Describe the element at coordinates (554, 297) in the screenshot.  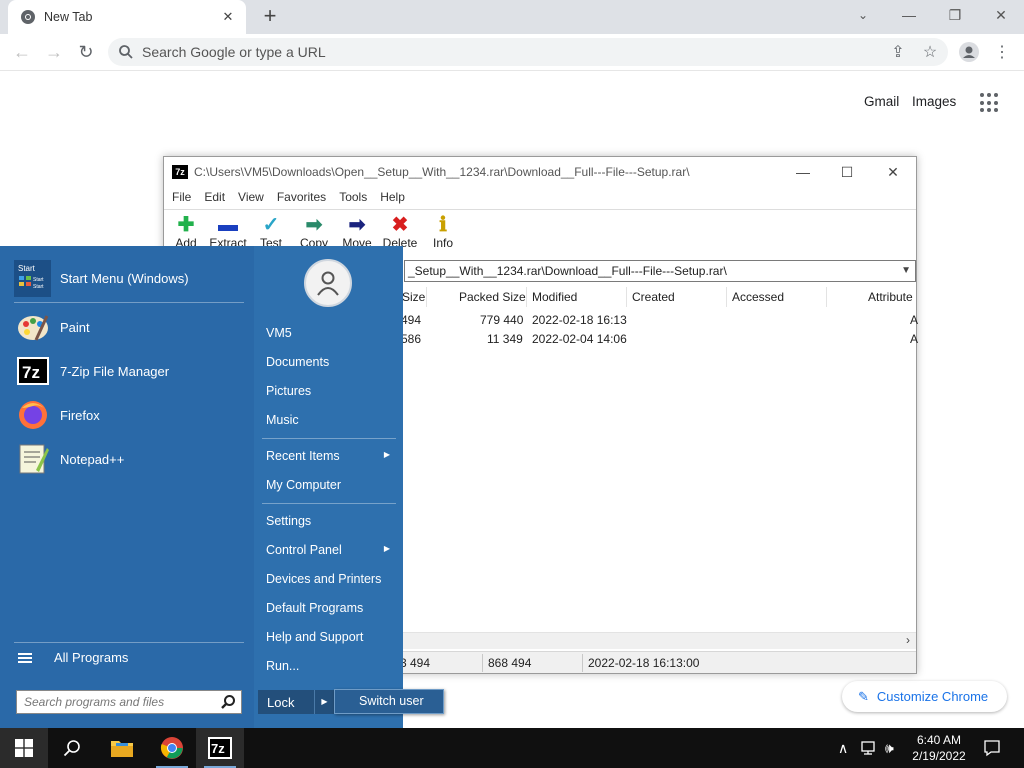
I see `col-modified: Modified` at that location.